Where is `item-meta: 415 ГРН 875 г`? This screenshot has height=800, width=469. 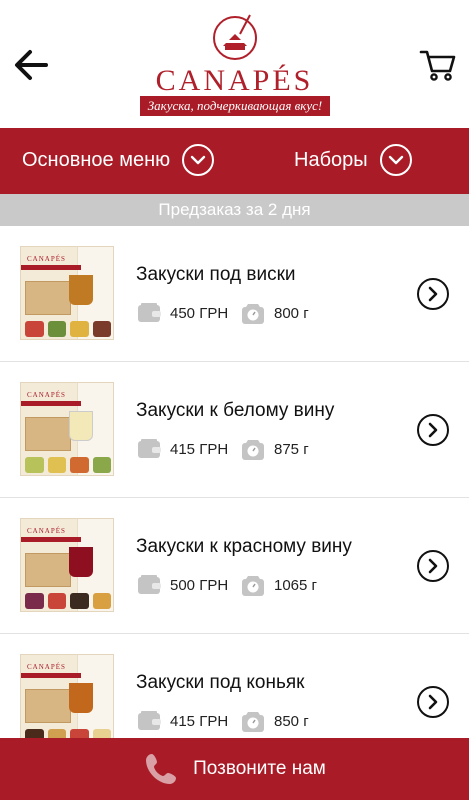 item-meta: 415 ГРН 875 г is located at coordinates (222, 449).